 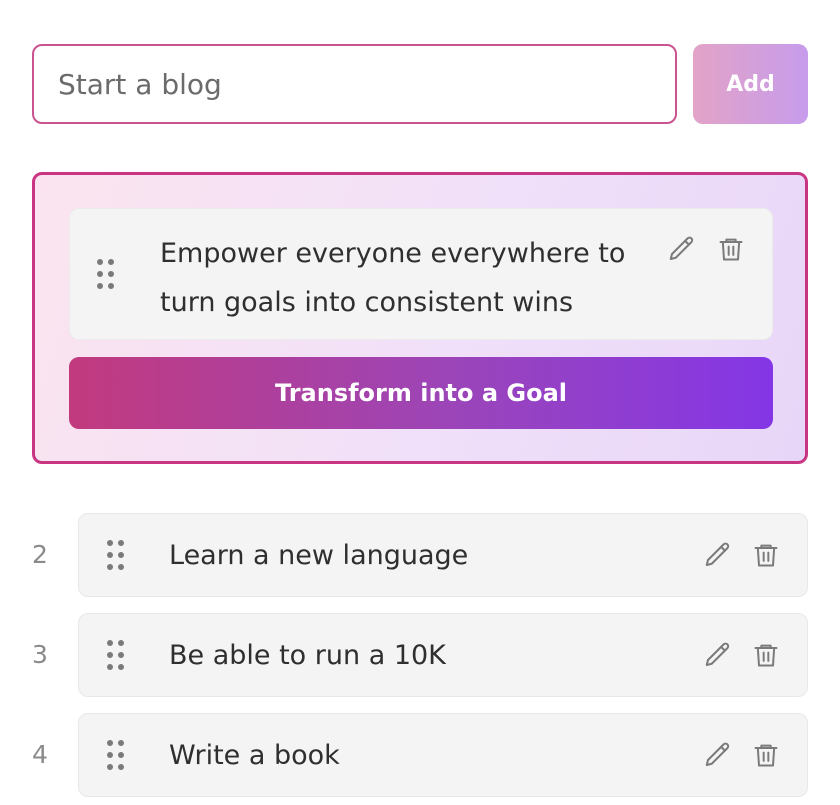 I want to click on item-number: 2, so click(x=40, y=554).